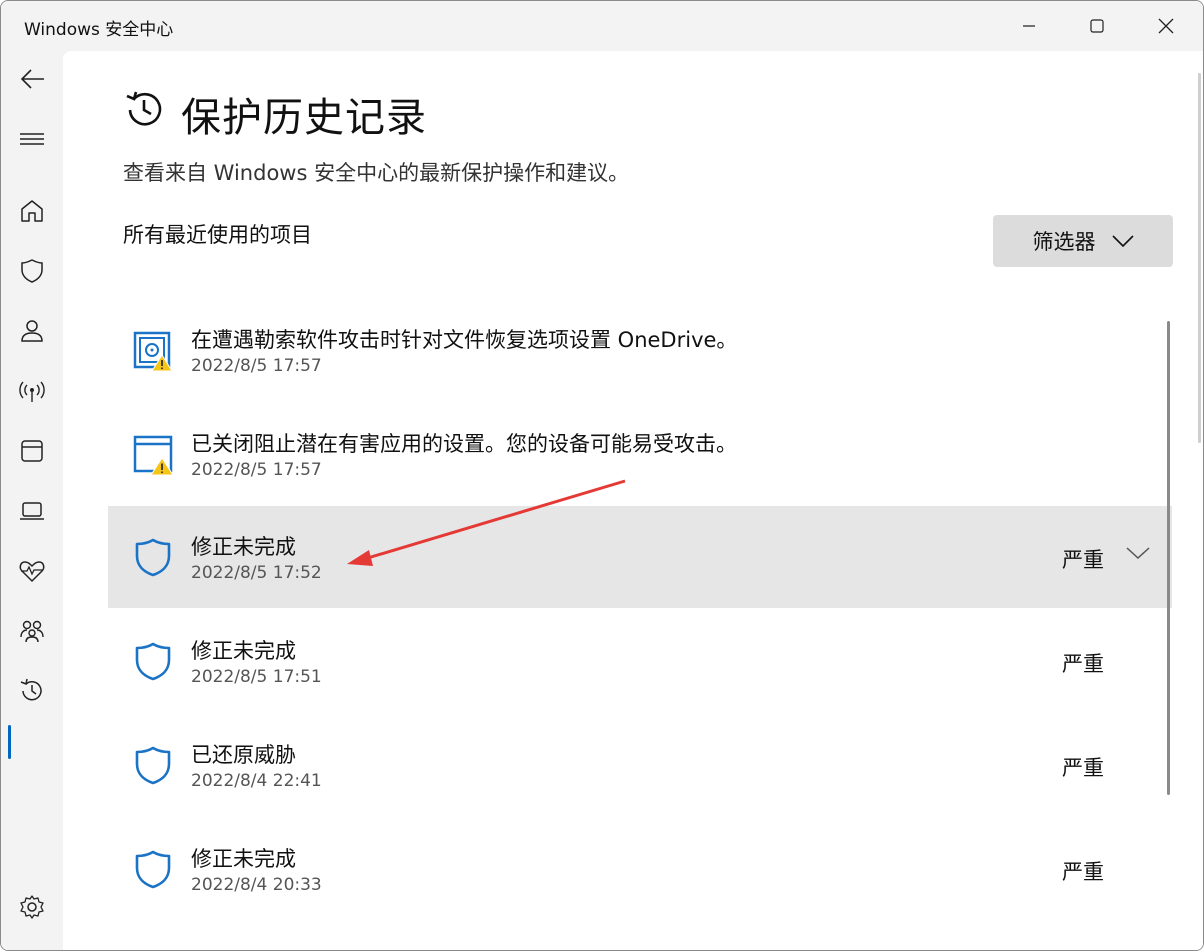  I want to click on nav-protection-history, so click(32, 691).